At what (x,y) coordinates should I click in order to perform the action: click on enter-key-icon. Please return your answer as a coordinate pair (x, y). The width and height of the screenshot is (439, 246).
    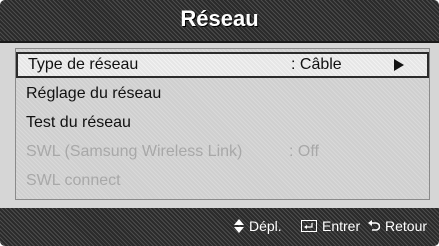
    Looking at the image, I should click on (309, 226).